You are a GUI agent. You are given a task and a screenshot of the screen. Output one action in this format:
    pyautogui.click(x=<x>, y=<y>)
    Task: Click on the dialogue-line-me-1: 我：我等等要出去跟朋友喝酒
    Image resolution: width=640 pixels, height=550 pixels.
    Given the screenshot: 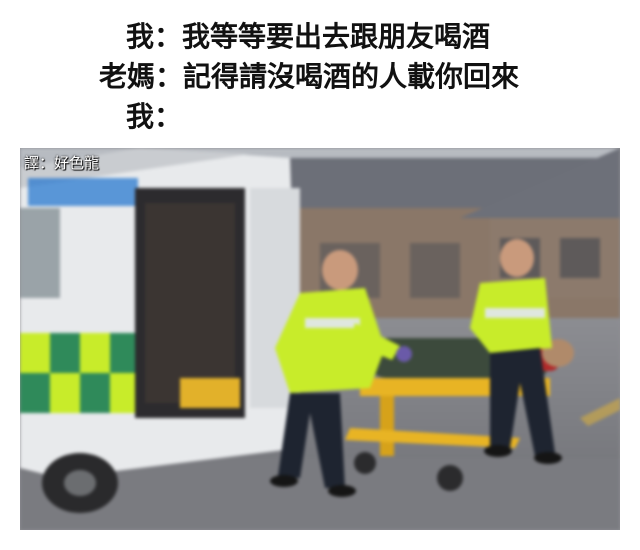 What is the action you would take?
    pyautogui.click(x=308, y=37)
    